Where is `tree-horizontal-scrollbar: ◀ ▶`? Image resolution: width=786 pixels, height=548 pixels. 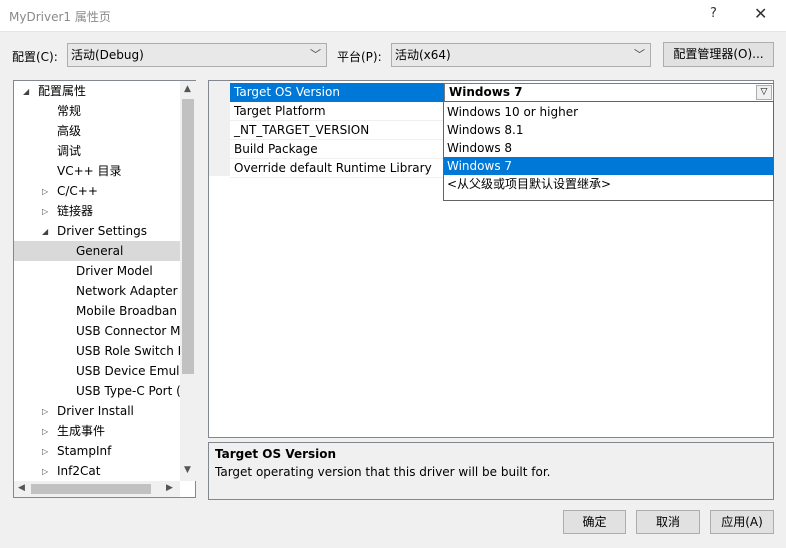 tree-horizontal-scrollbar: ◀ ▶ is located at coordinates (97, 489).